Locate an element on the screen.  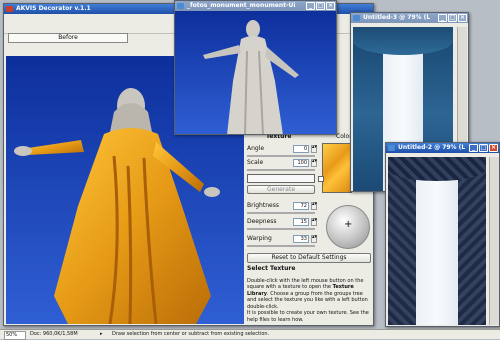
scale-spinner: ▴▾ is located at coordinates (314, 162).